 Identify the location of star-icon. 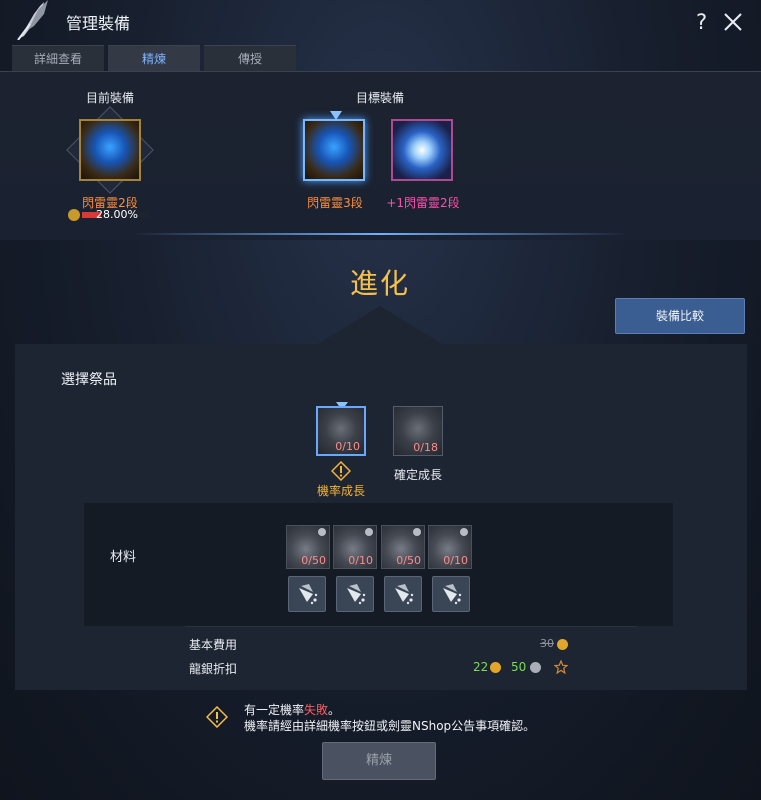
(561, 667).